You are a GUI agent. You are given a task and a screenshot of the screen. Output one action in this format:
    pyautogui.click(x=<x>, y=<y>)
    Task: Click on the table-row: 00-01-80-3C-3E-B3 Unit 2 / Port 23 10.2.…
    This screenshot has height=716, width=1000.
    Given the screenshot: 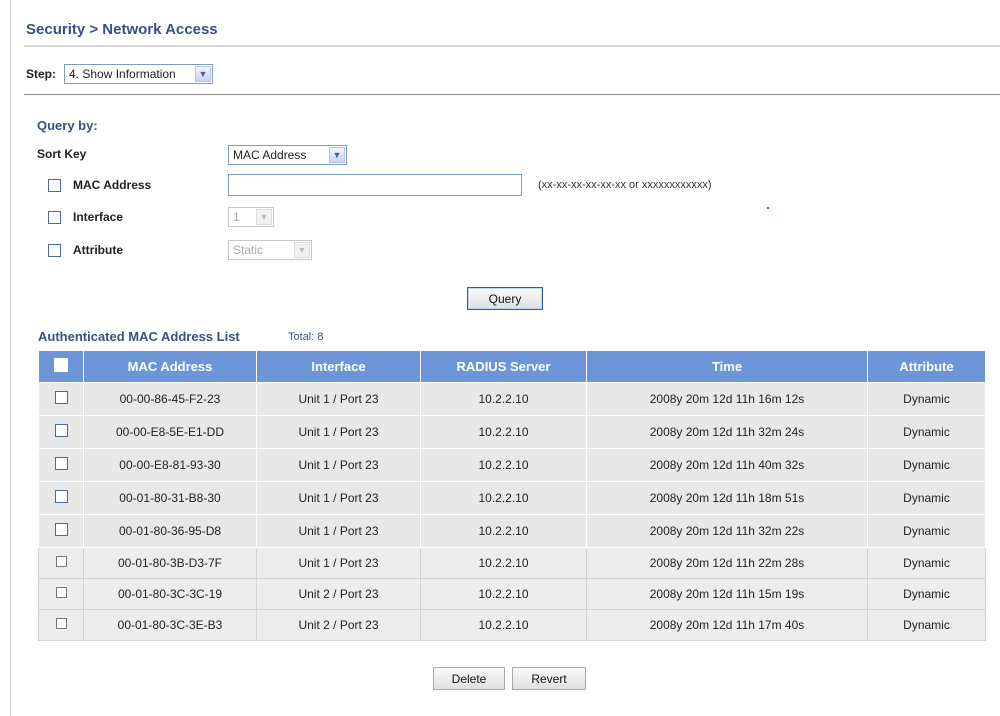 What is the action you would take?
    pyautogui.click(x=512, y=625)
    